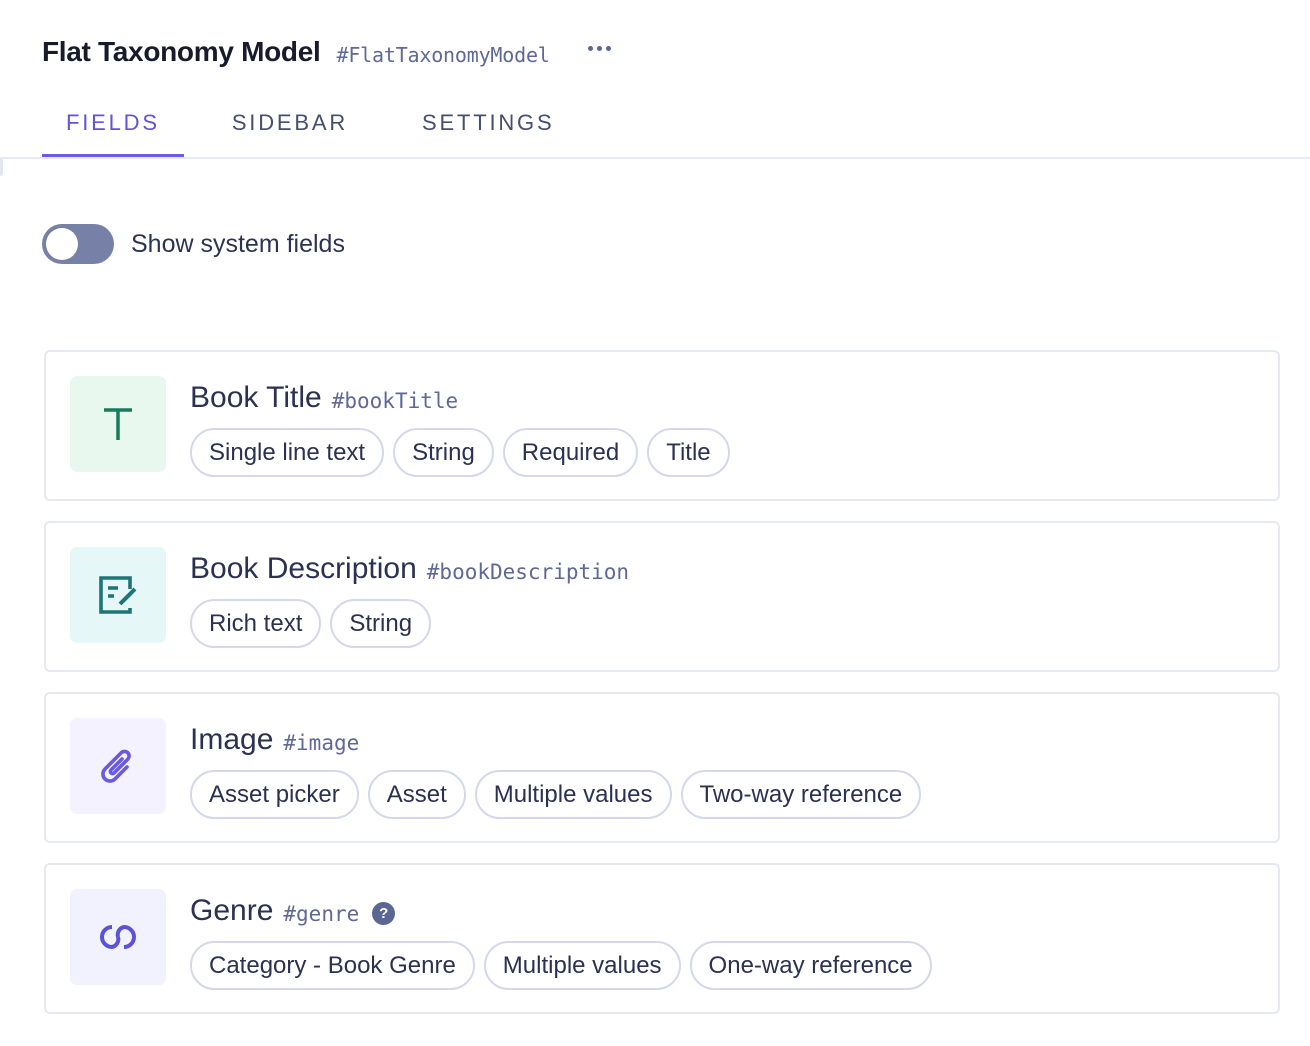 The image size is (1310, 1046). I want to click on field-api-id: #genre, so click(321, 914).